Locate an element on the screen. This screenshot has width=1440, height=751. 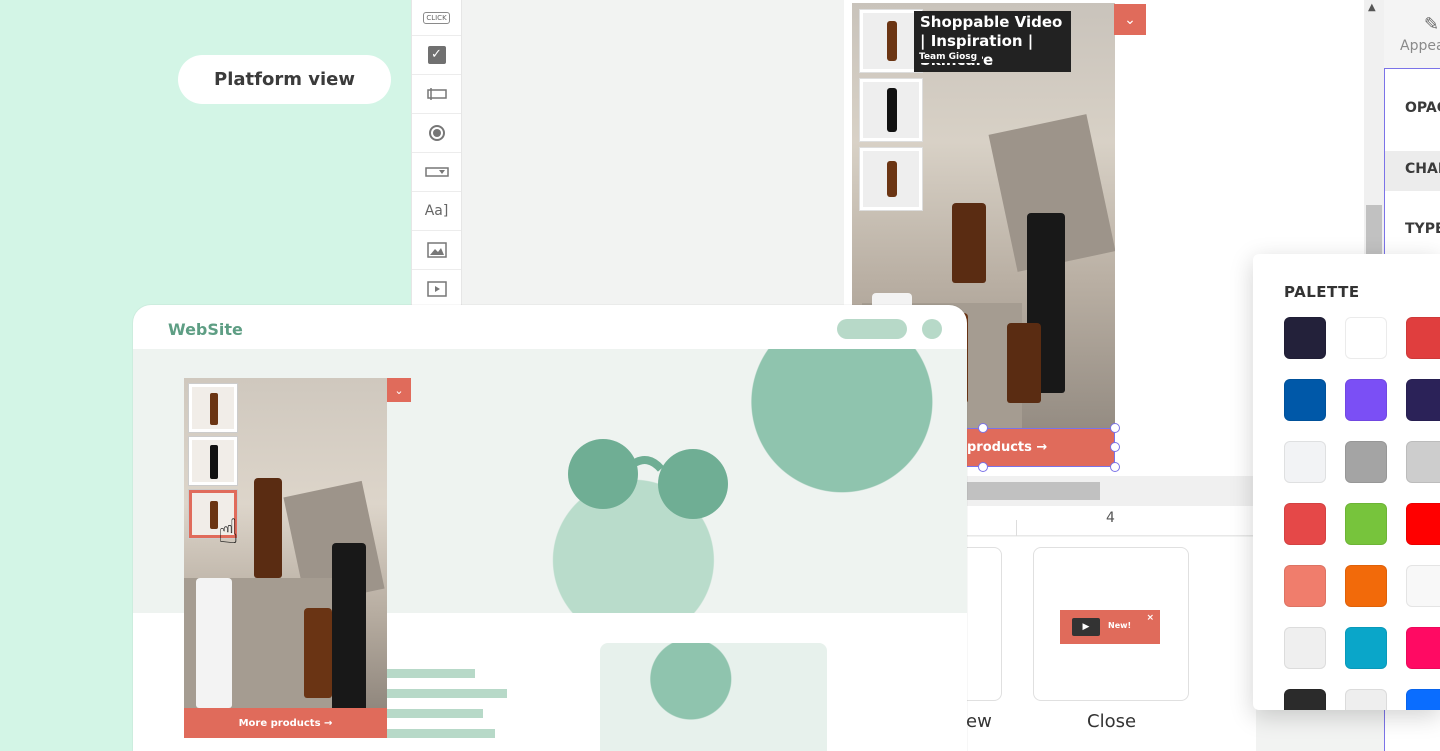
more-products-button: More products → is located at coordinates (285, 723).